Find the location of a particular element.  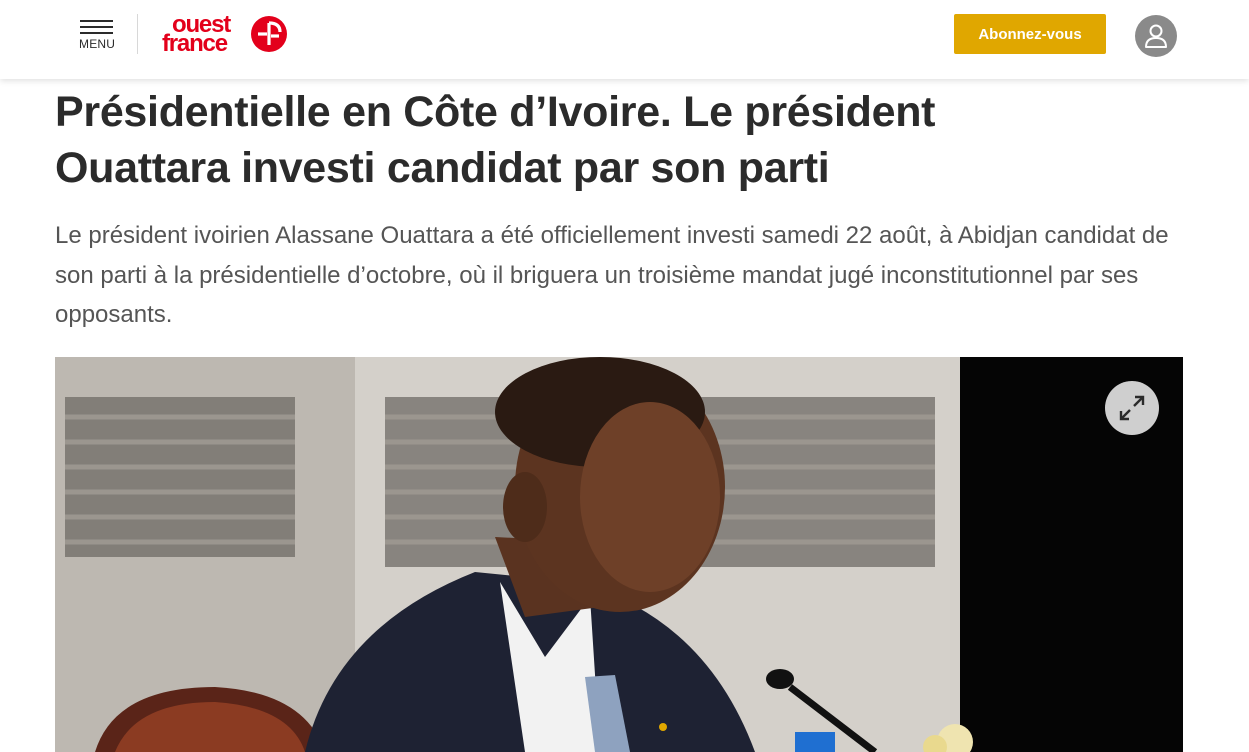

logo-mark-icon is located at coordinates (269, 34).